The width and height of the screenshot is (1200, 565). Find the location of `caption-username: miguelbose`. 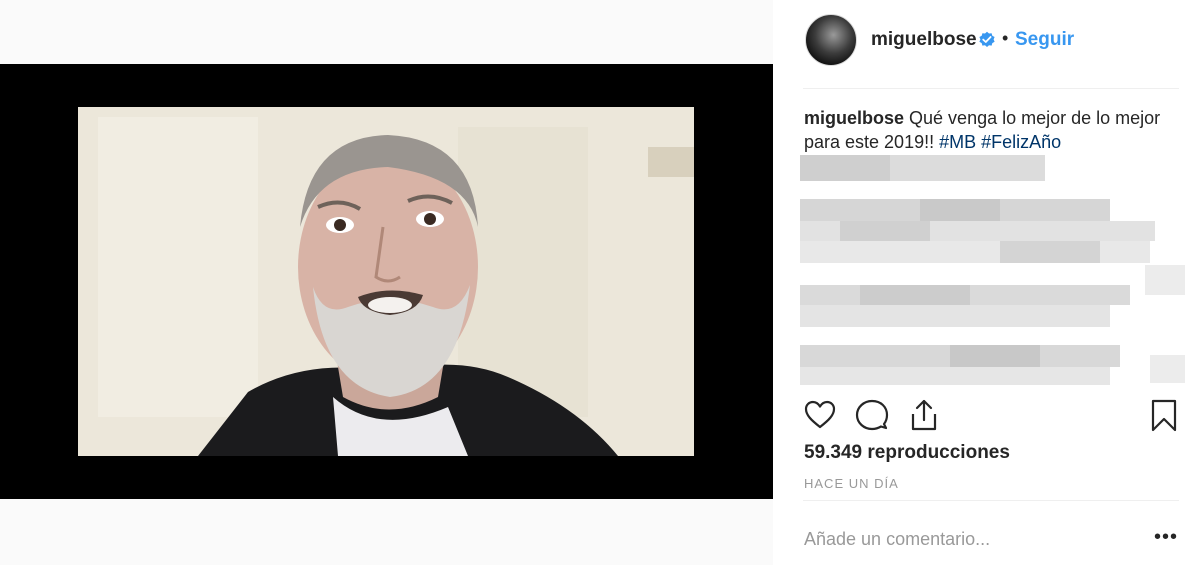

caption-username: miguelbose is located at coordinates (854, 118).